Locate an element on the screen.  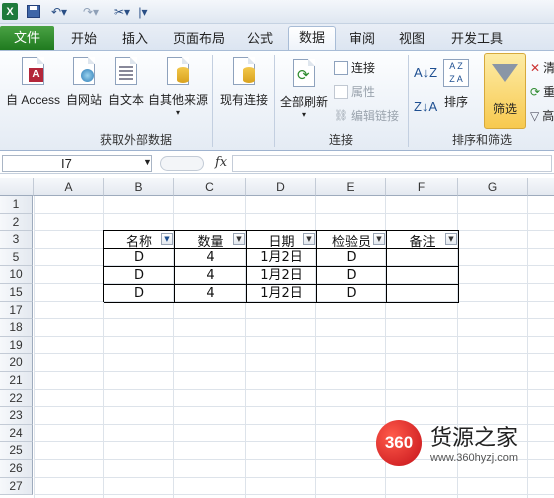
column-header-h is located at coordinates (541, 187).